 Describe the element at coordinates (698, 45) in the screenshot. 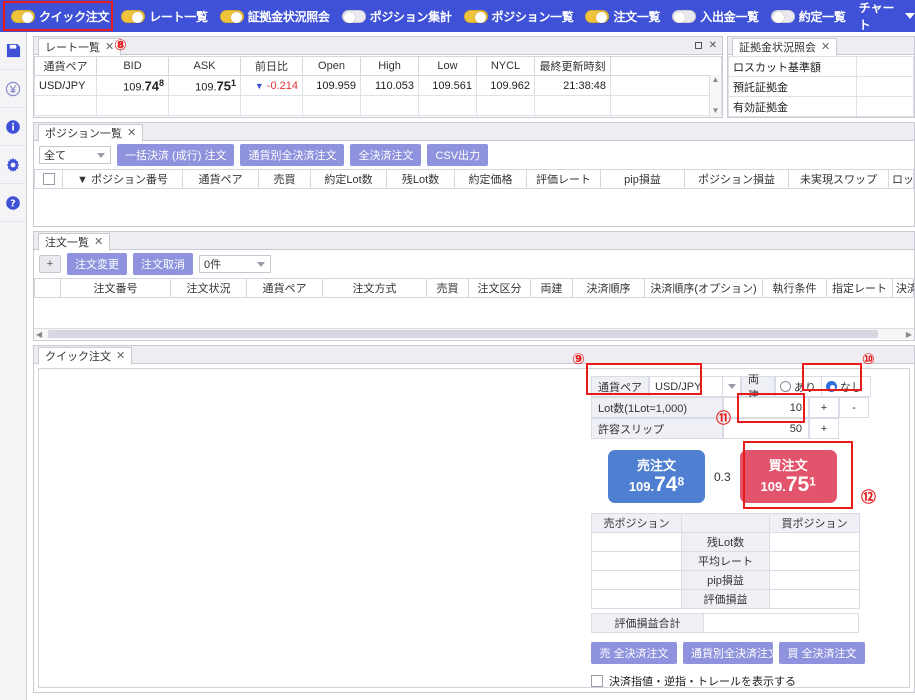

I see `maximize-icon` at that location.